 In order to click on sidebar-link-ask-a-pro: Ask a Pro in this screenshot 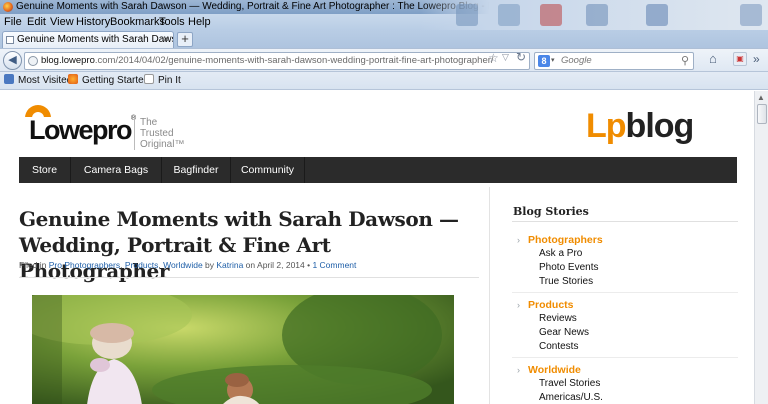, I will do `click(560, 253)`.